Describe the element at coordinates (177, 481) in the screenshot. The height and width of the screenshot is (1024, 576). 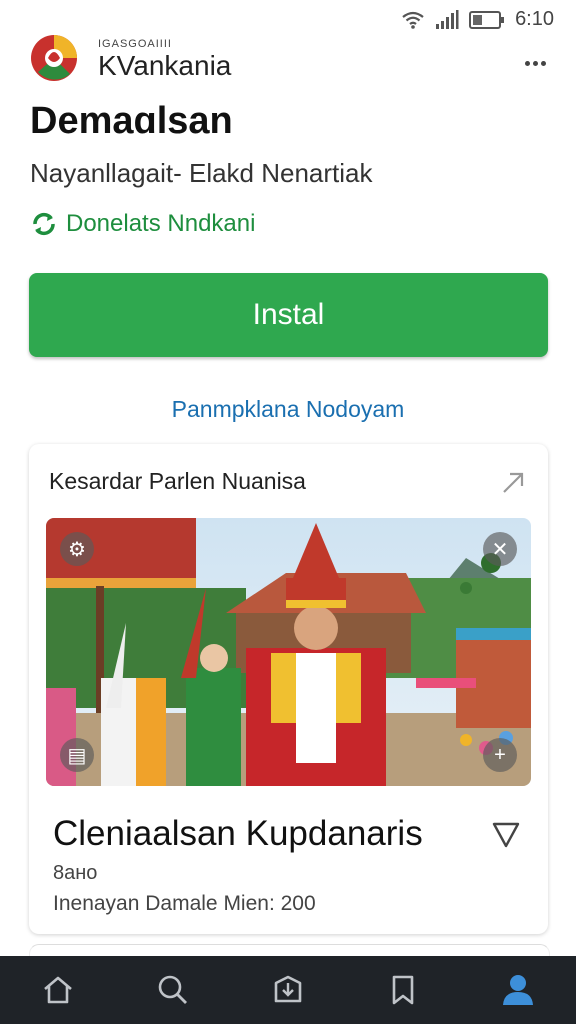
I see `card-heading: Kesardar Parlen Nuanisa` at that location.